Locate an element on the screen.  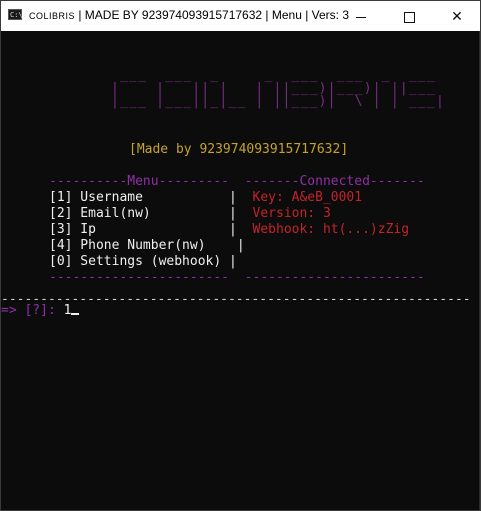
prompt-colon: : is located at coordinates (55, 310).